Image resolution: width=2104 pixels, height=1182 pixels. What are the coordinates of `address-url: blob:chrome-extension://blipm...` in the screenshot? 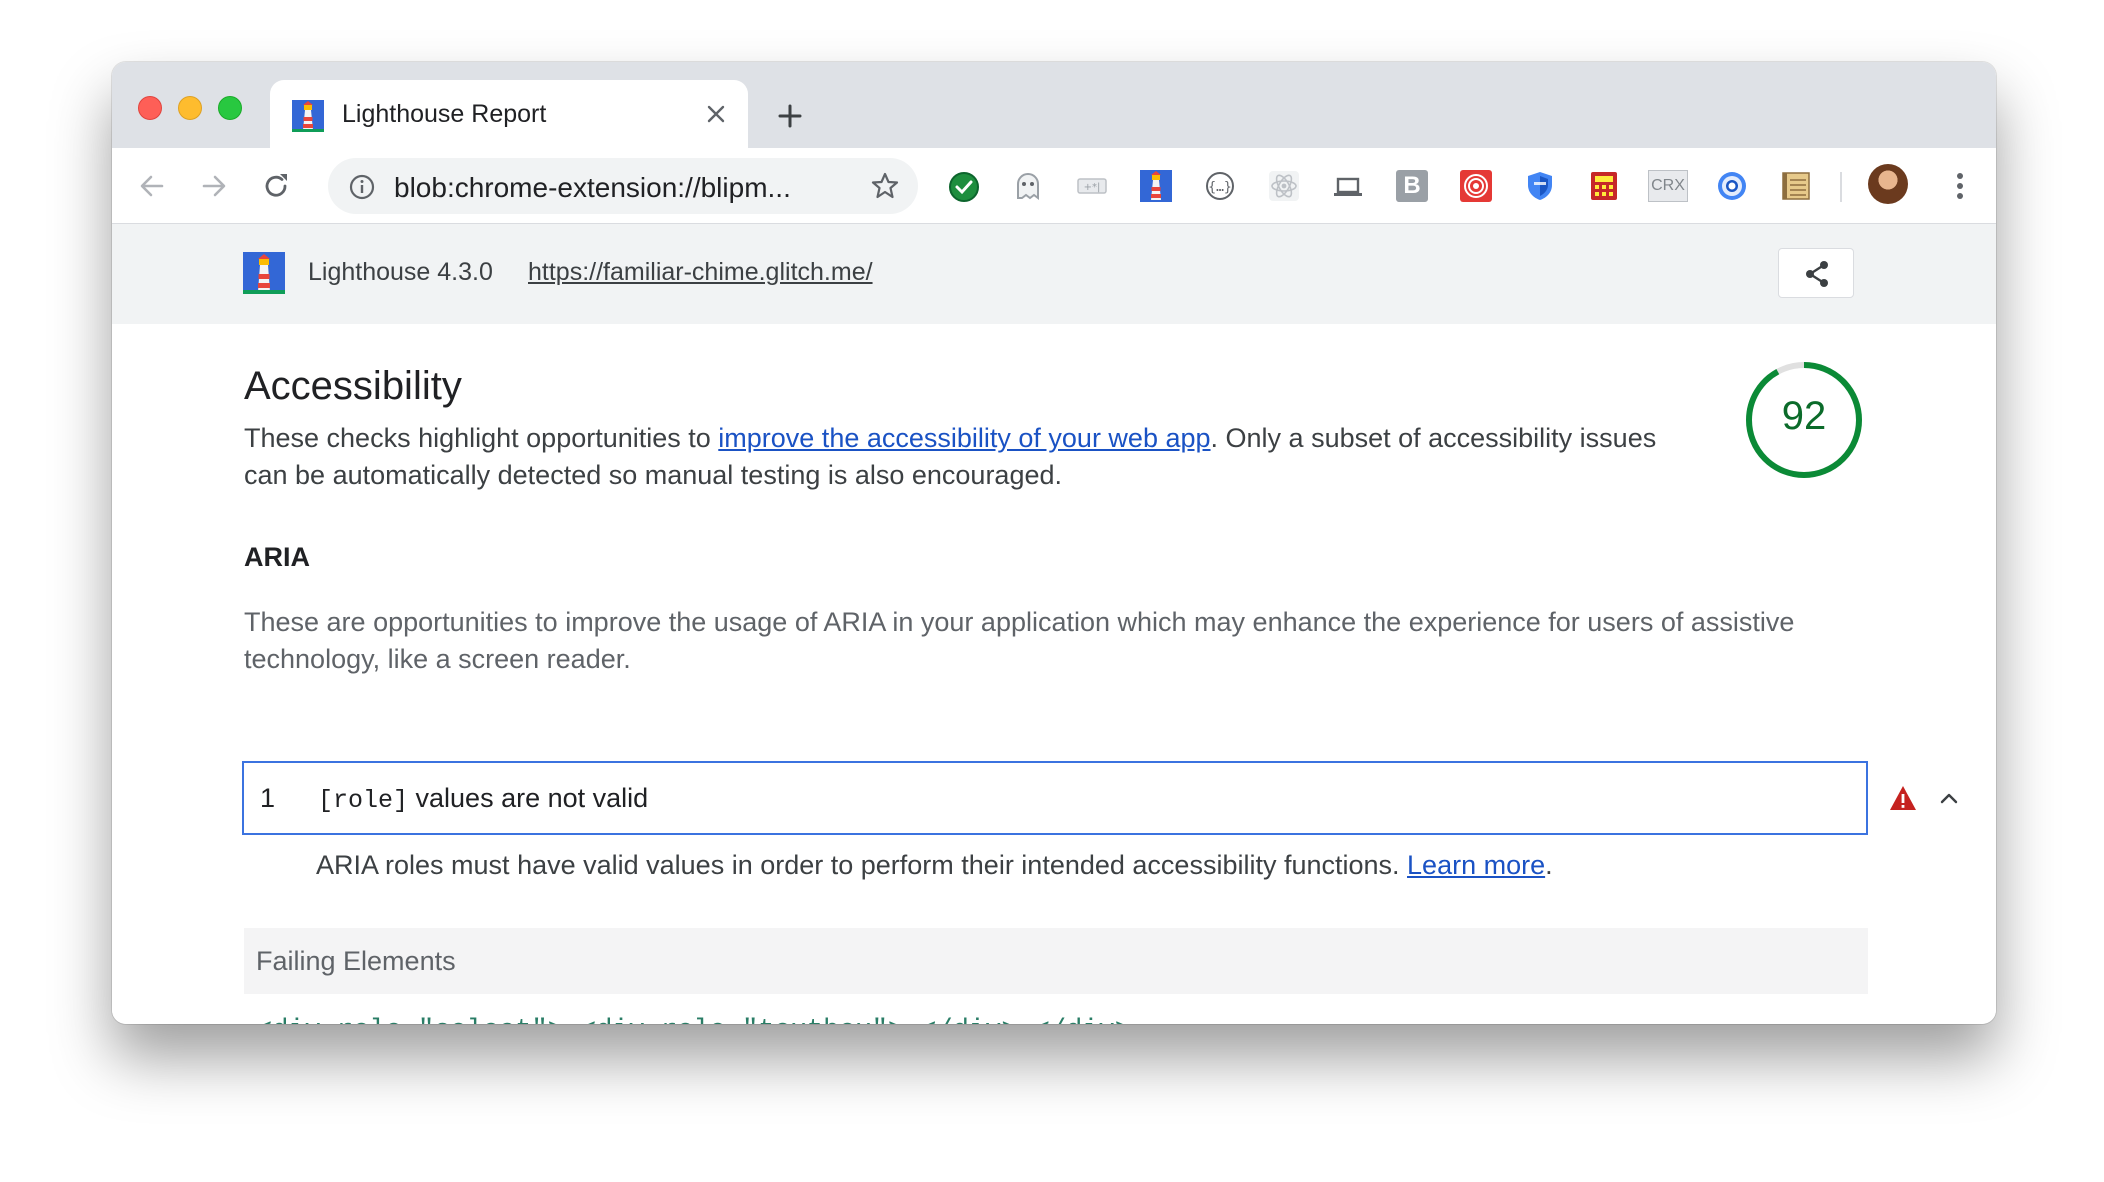 It's located at (592, 187).